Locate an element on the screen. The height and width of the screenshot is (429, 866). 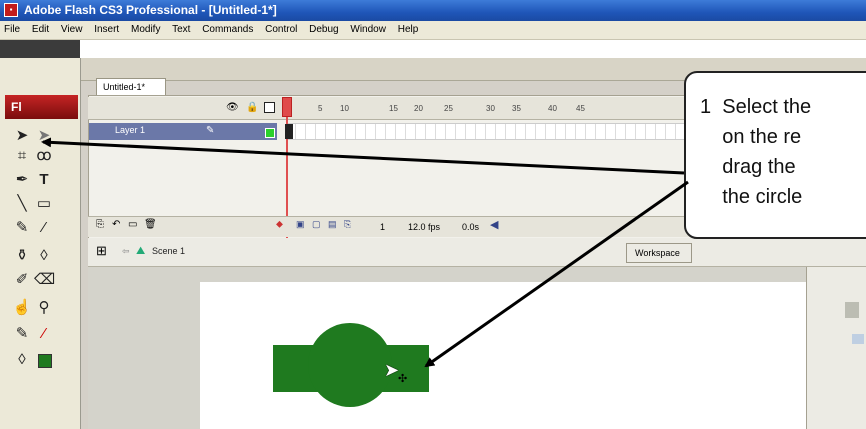
arrow-to-selection-tool is located at coordinates (363, 156).